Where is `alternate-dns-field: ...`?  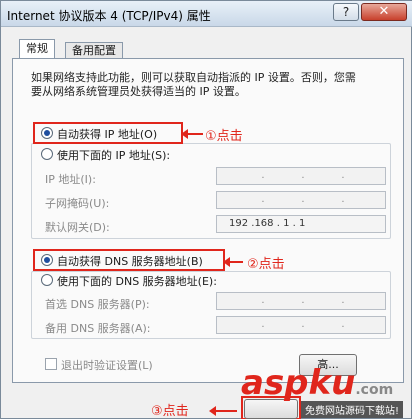
alternate-dns-field: ... is located at coordinates (301, 325).